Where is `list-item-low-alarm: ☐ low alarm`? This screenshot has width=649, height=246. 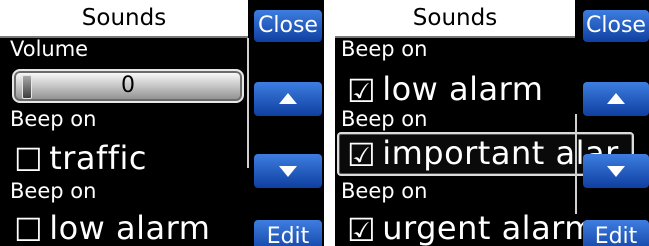
list-item-low-alarm: ☐ low alarm is located at coordinates (112, 227).